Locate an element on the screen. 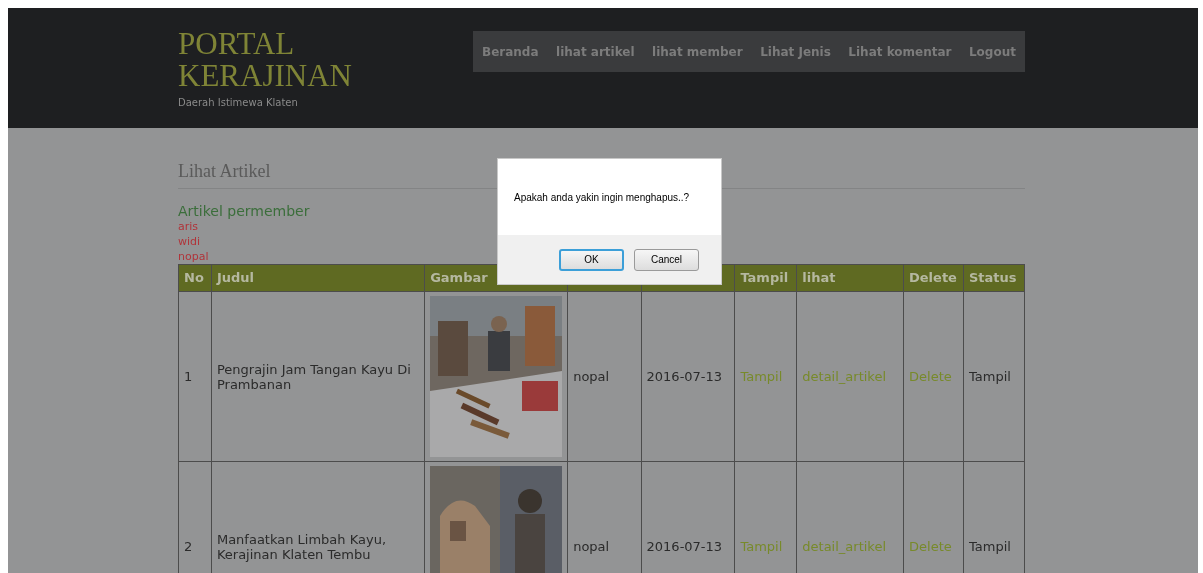 This screenshot has height=573, width=1203. dialog-message: Apakah anda yakin ingin menghapus..? is located at coordinates (602, 197).